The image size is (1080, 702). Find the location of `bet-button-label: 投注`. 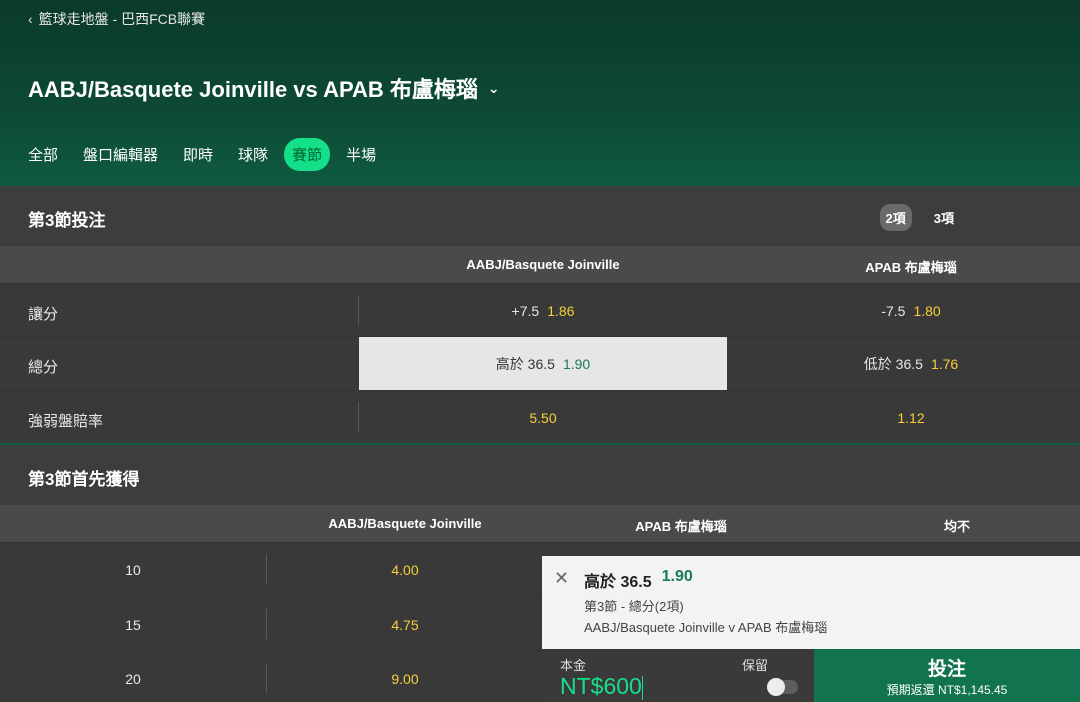

bet-button-label: 投注 is located at coordinates (946, 669).